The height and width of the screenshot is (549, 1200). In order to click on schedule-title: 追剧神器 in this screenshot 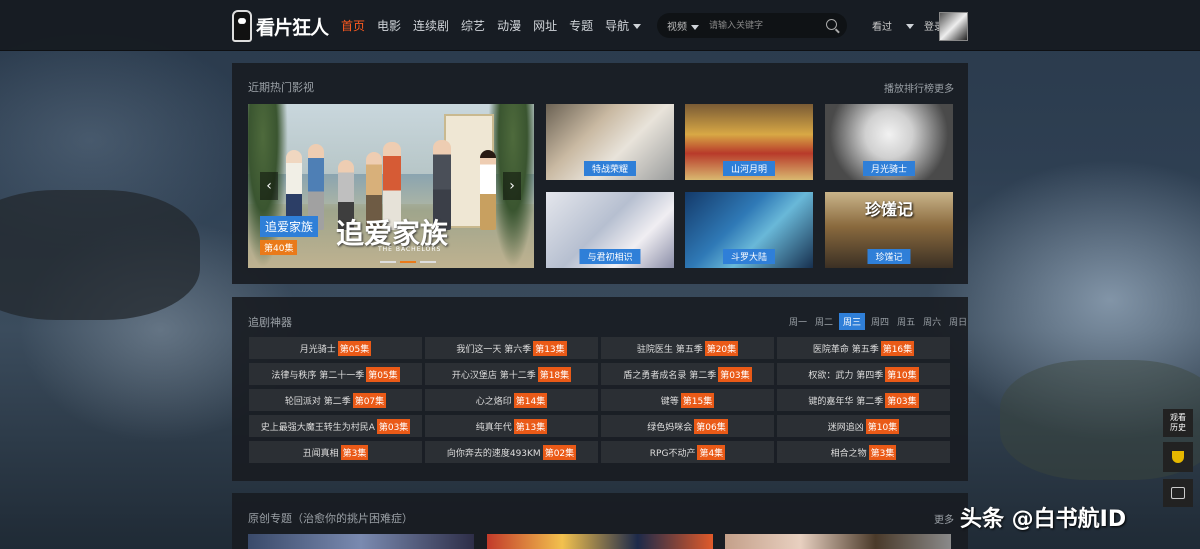, I will do `click(270, 322)`.